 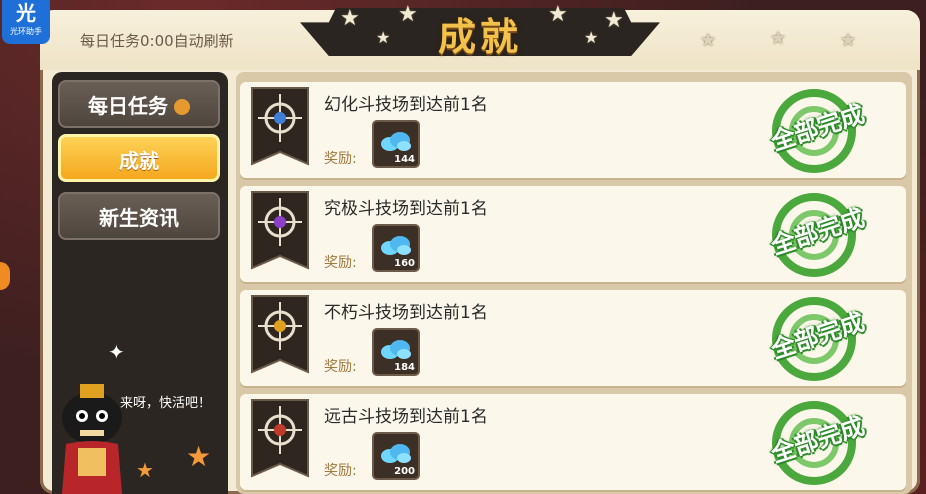 What do you see at coordinates (404, 263) in the screenshot?
I see `reward-quantity: 160` at bounding box center [404, 263].